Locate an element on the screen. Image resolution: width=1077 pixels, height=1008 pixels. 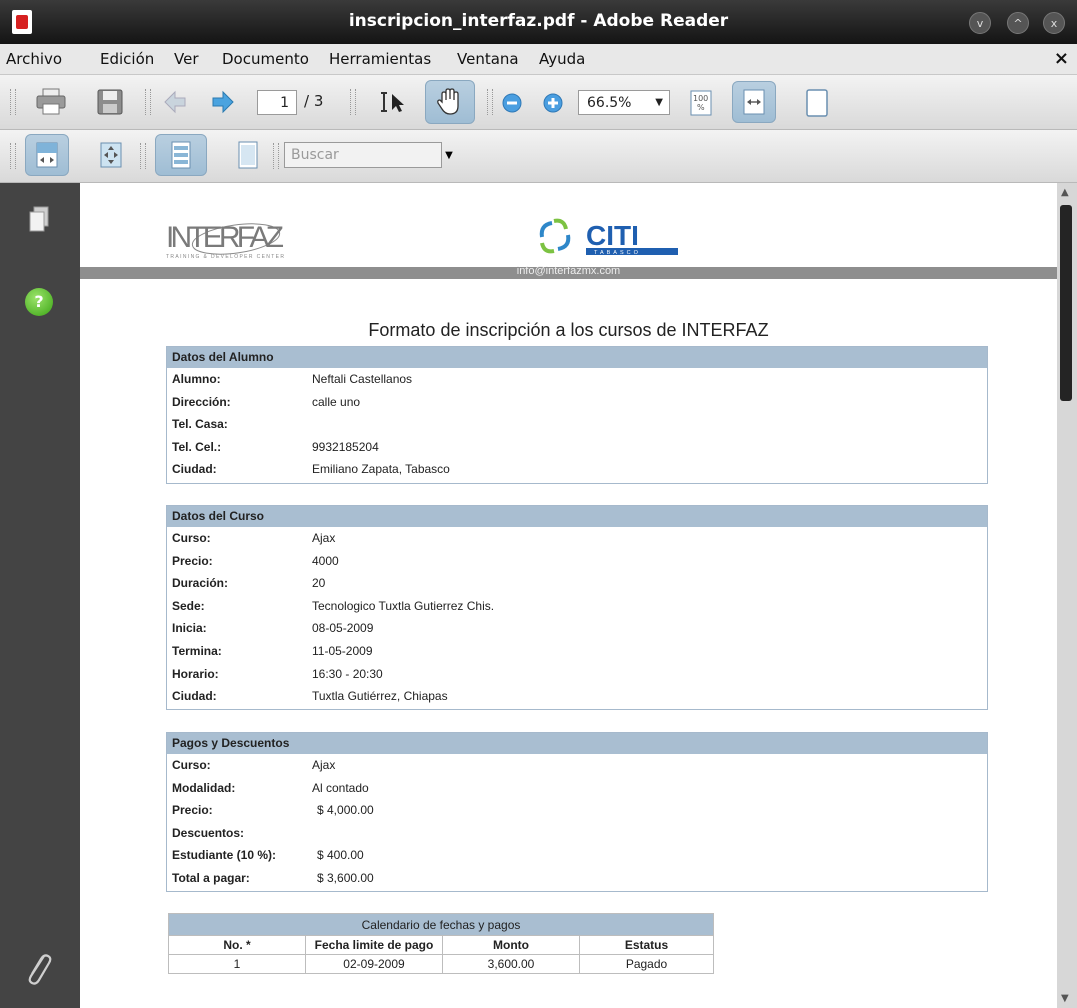
table-cell: 02-09-2009 is located at coordinates (374, 964).